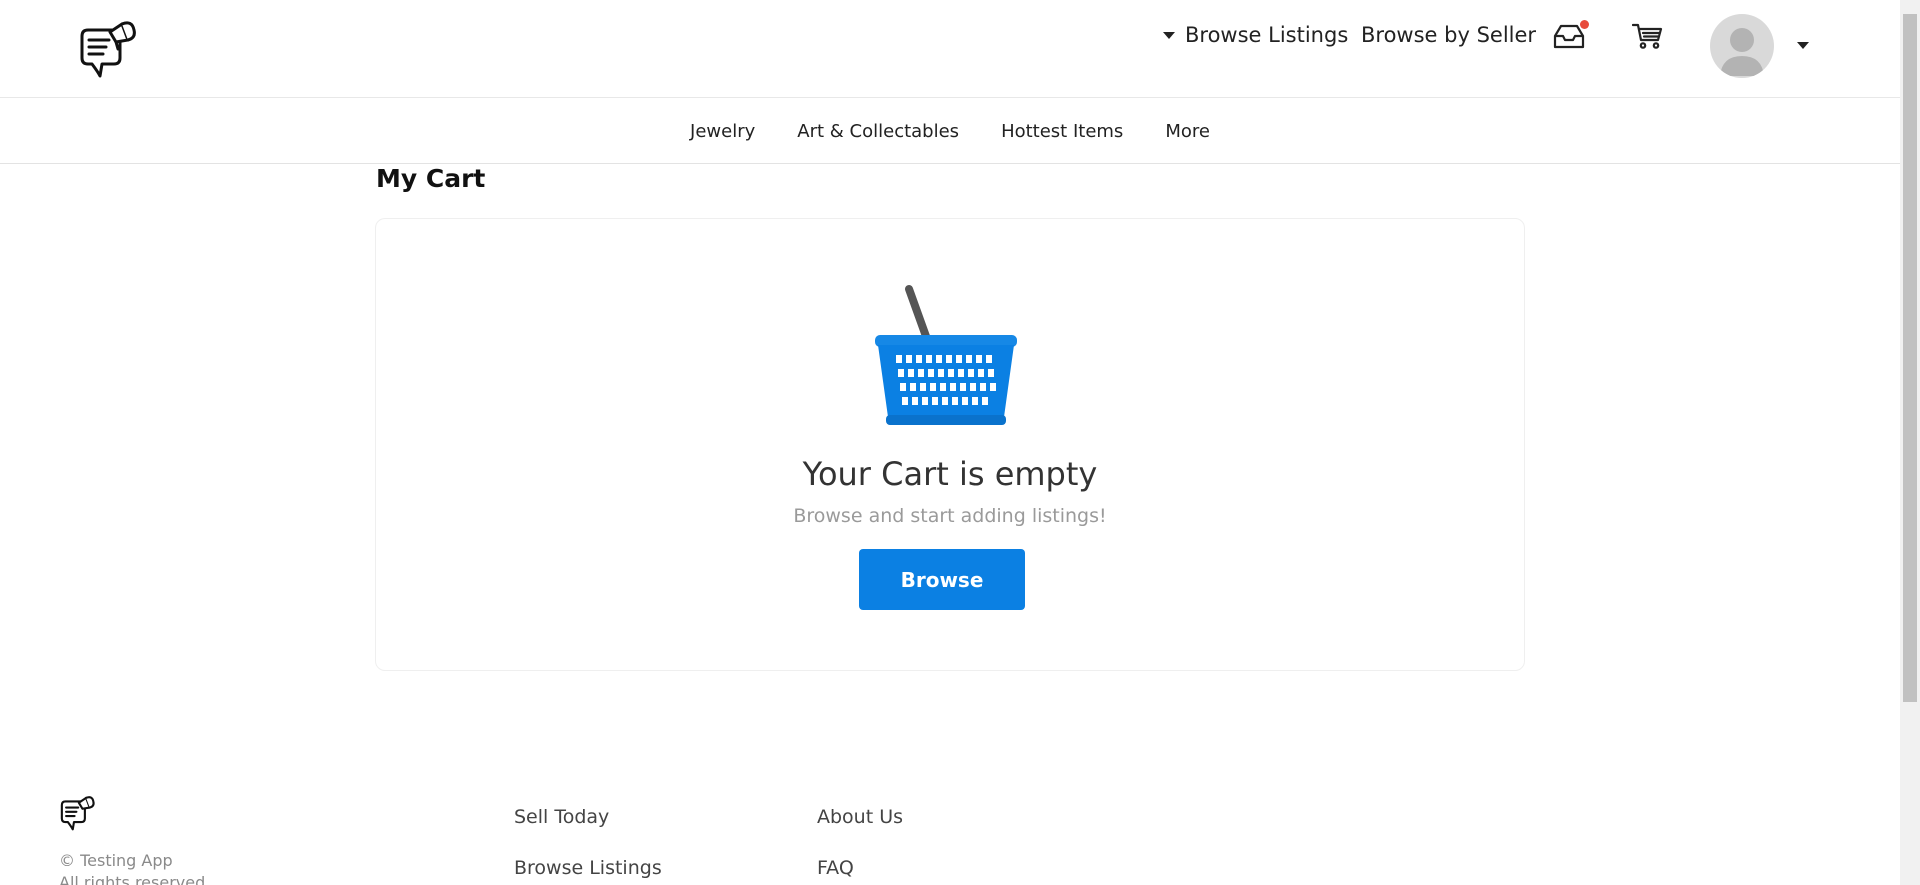 The width and height of the screenshot is (1920, 885). I want to click on browse-by-seller-link: Browse by Seller, so click(1448, 35).